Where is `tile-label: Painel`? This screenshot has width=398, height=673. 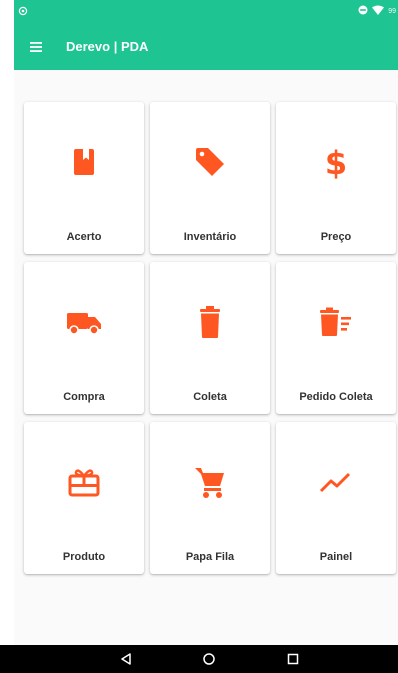 tile-label: Painel is located at coordinates (336, 557).